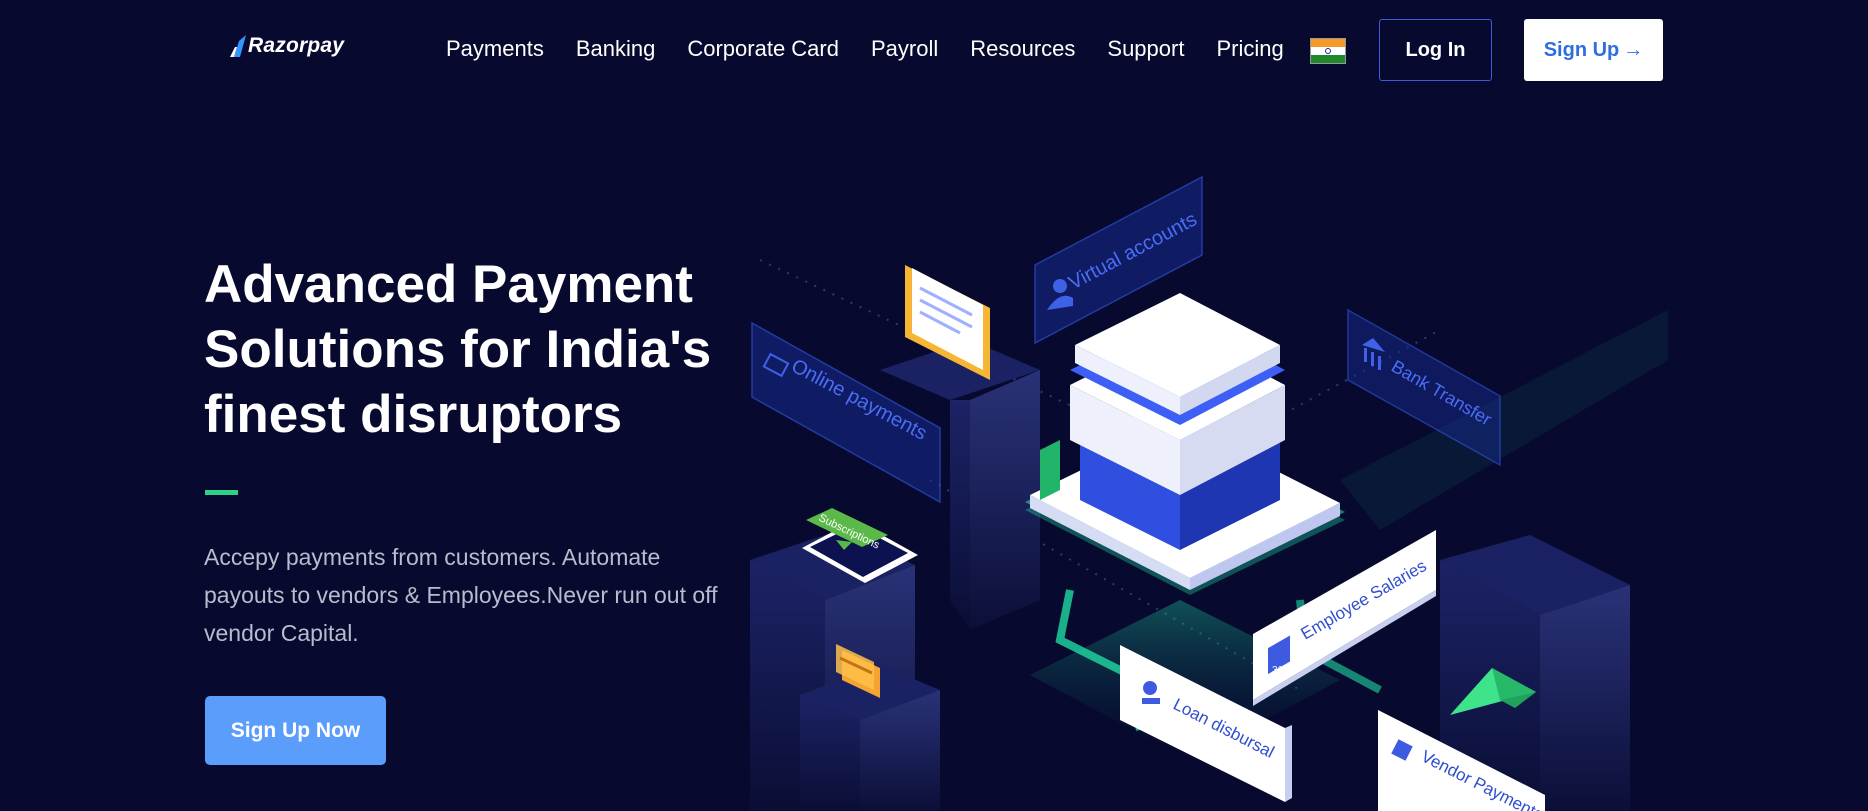 This screenshot has height=811, width=1868. What do you see at coordinates (616, 49) in the screenshot?
I see `nav-link-banking: Banking` at bounding box center [616, 49].